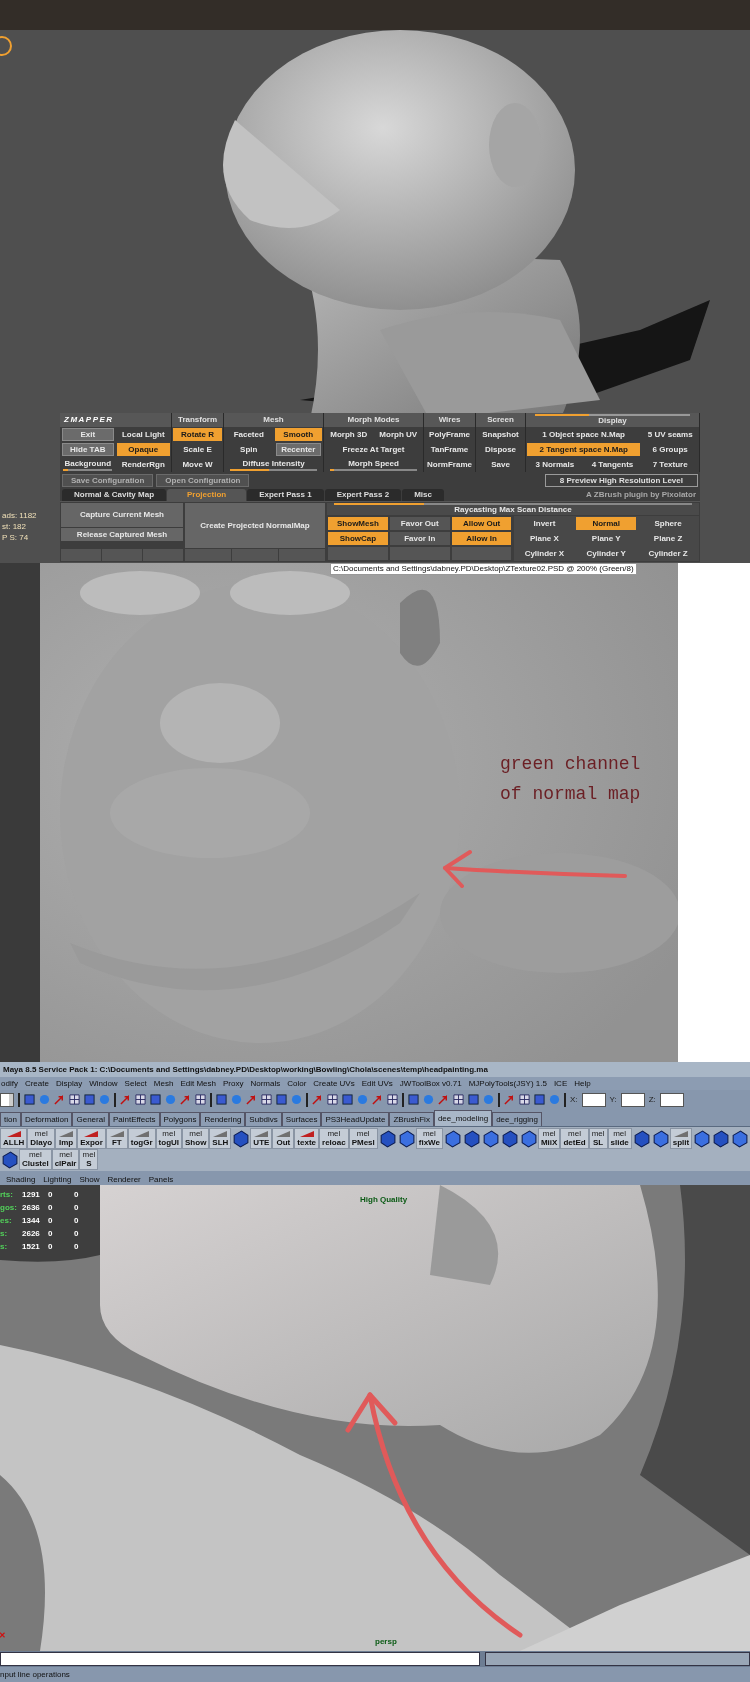 The height and width of the screenshot is (1682, 750). I want to click on toggle-button: Sphere, so click(668, 523).